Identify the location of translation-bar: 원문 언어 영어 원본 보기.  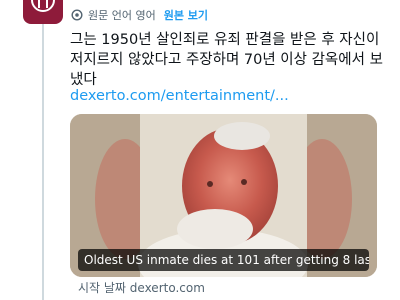
(139, 15).